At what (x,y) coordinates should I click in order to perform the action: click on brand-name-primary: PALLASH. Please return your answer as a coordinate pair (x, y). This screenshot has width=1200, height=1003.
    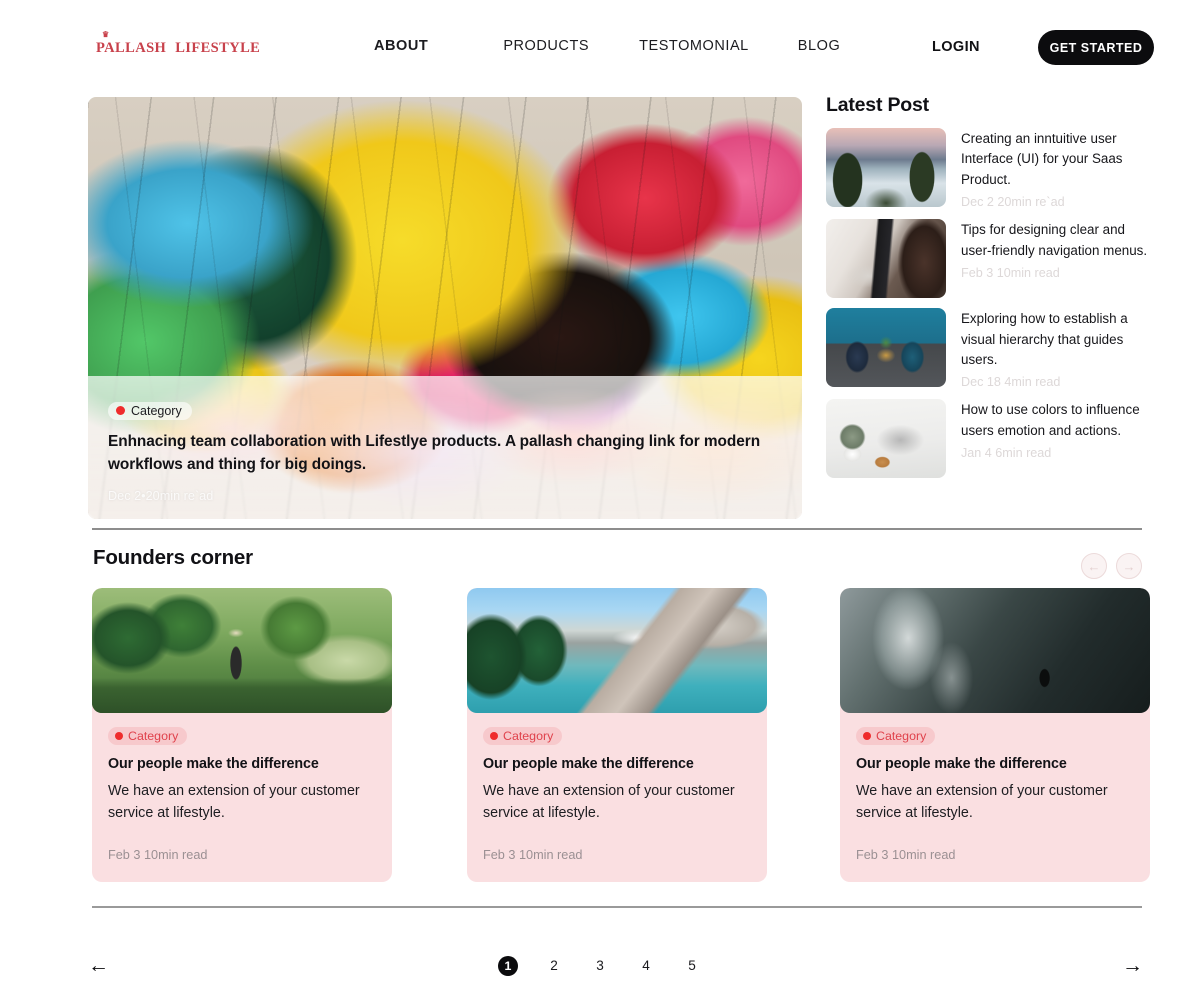
    Looking at the image, I should click on (131, 48).